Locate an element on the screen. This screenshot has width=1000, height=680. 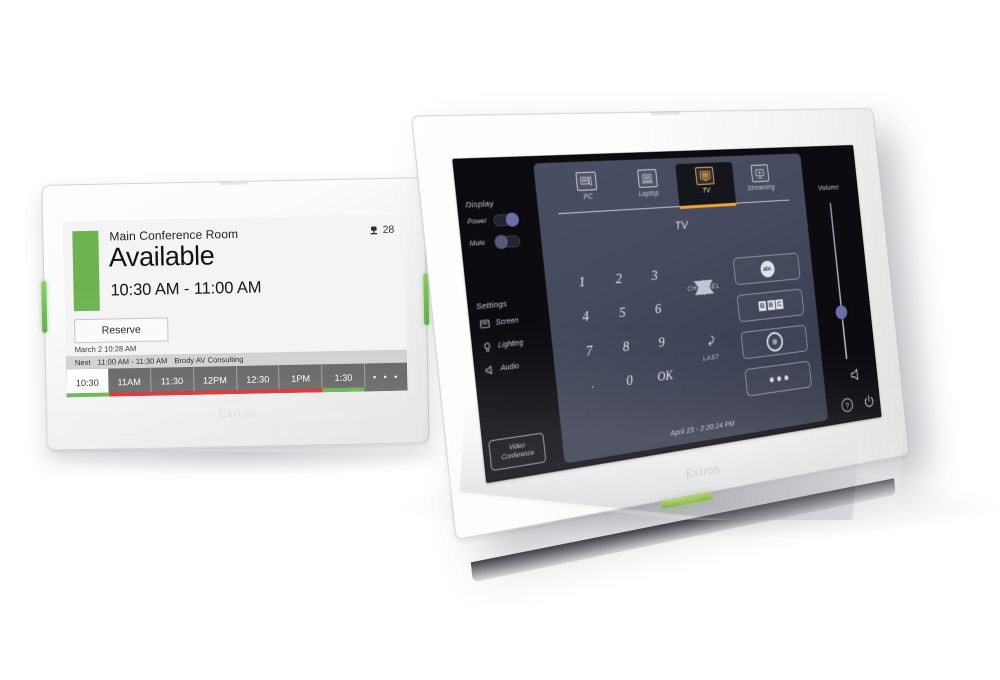
ring-logo-icon is located at coordinates (774, 342).